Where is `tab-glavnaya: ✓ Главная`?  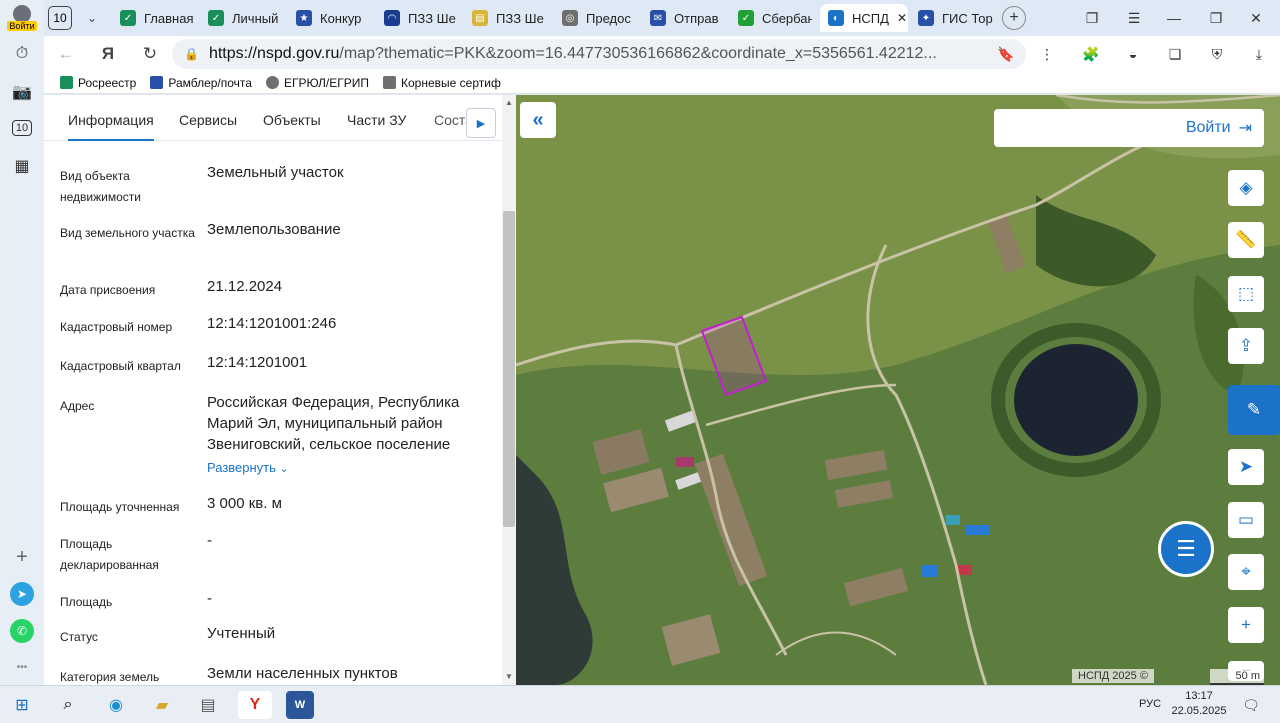 tab-glavnaya: ✓ Главная is located at coordinates (159, 18).